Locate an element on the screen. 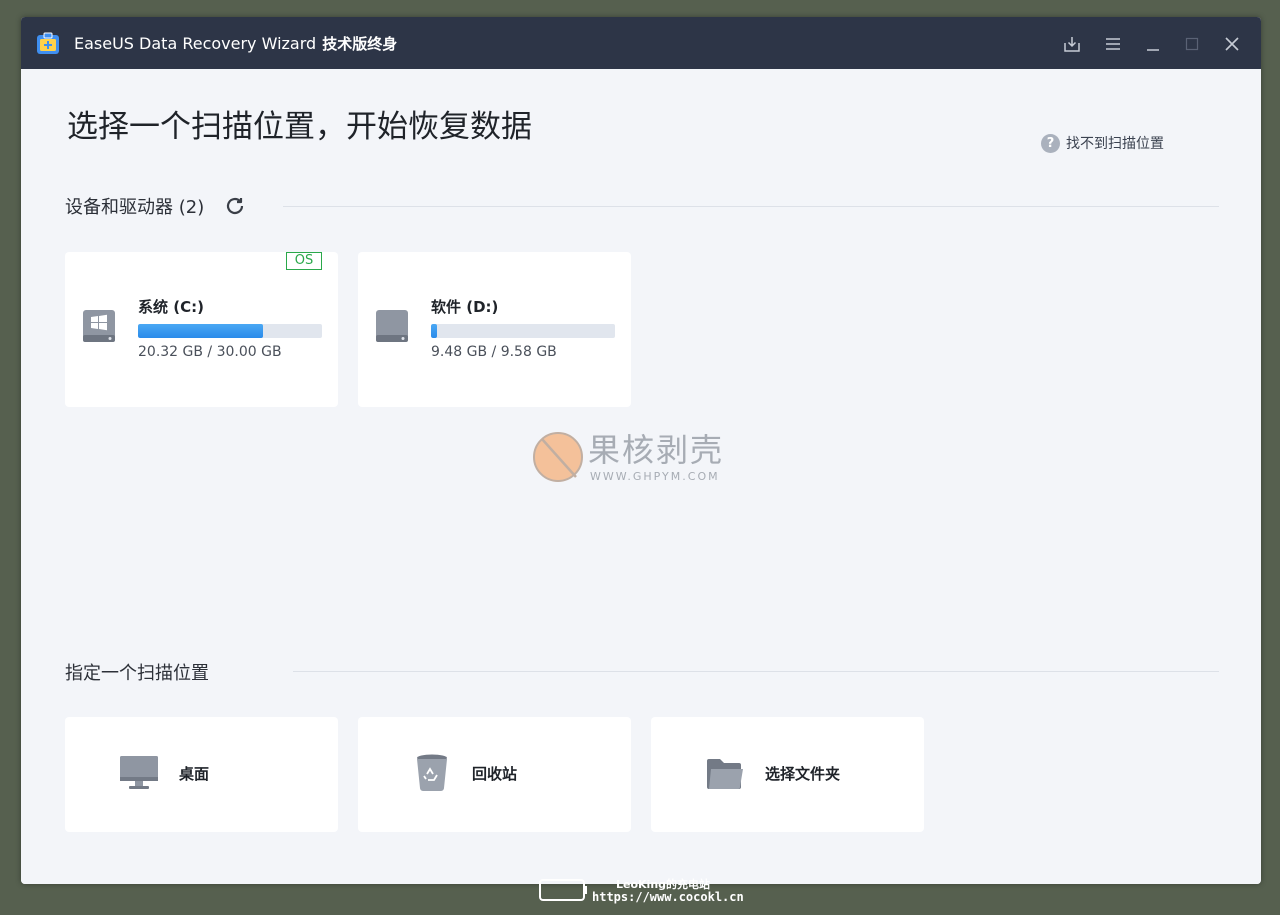 The width and height of the screenshot is (1280, 915). location-section-title: 指定一个扫描位置 is located at coordinates (137, 673).